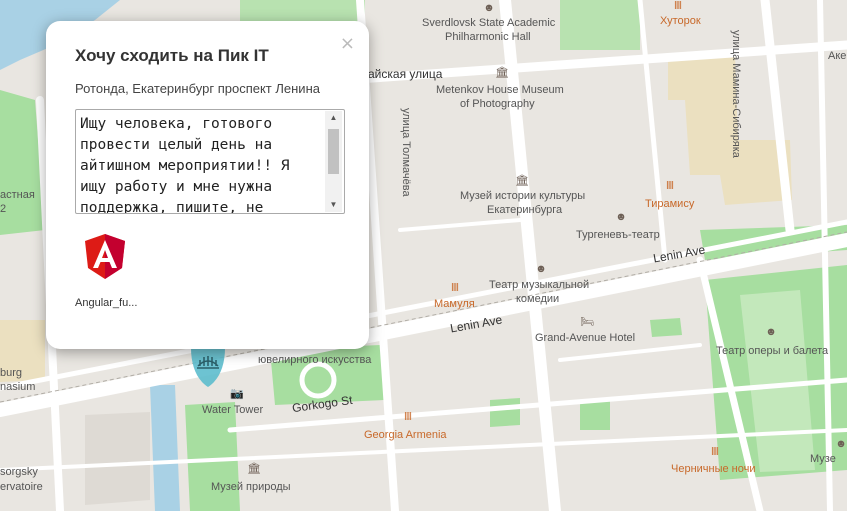  What do you see at coordinates (21, 487) in the screenshot?
I see `map-label-conservatoire: ervatoire` at bounding box center [21, 487].